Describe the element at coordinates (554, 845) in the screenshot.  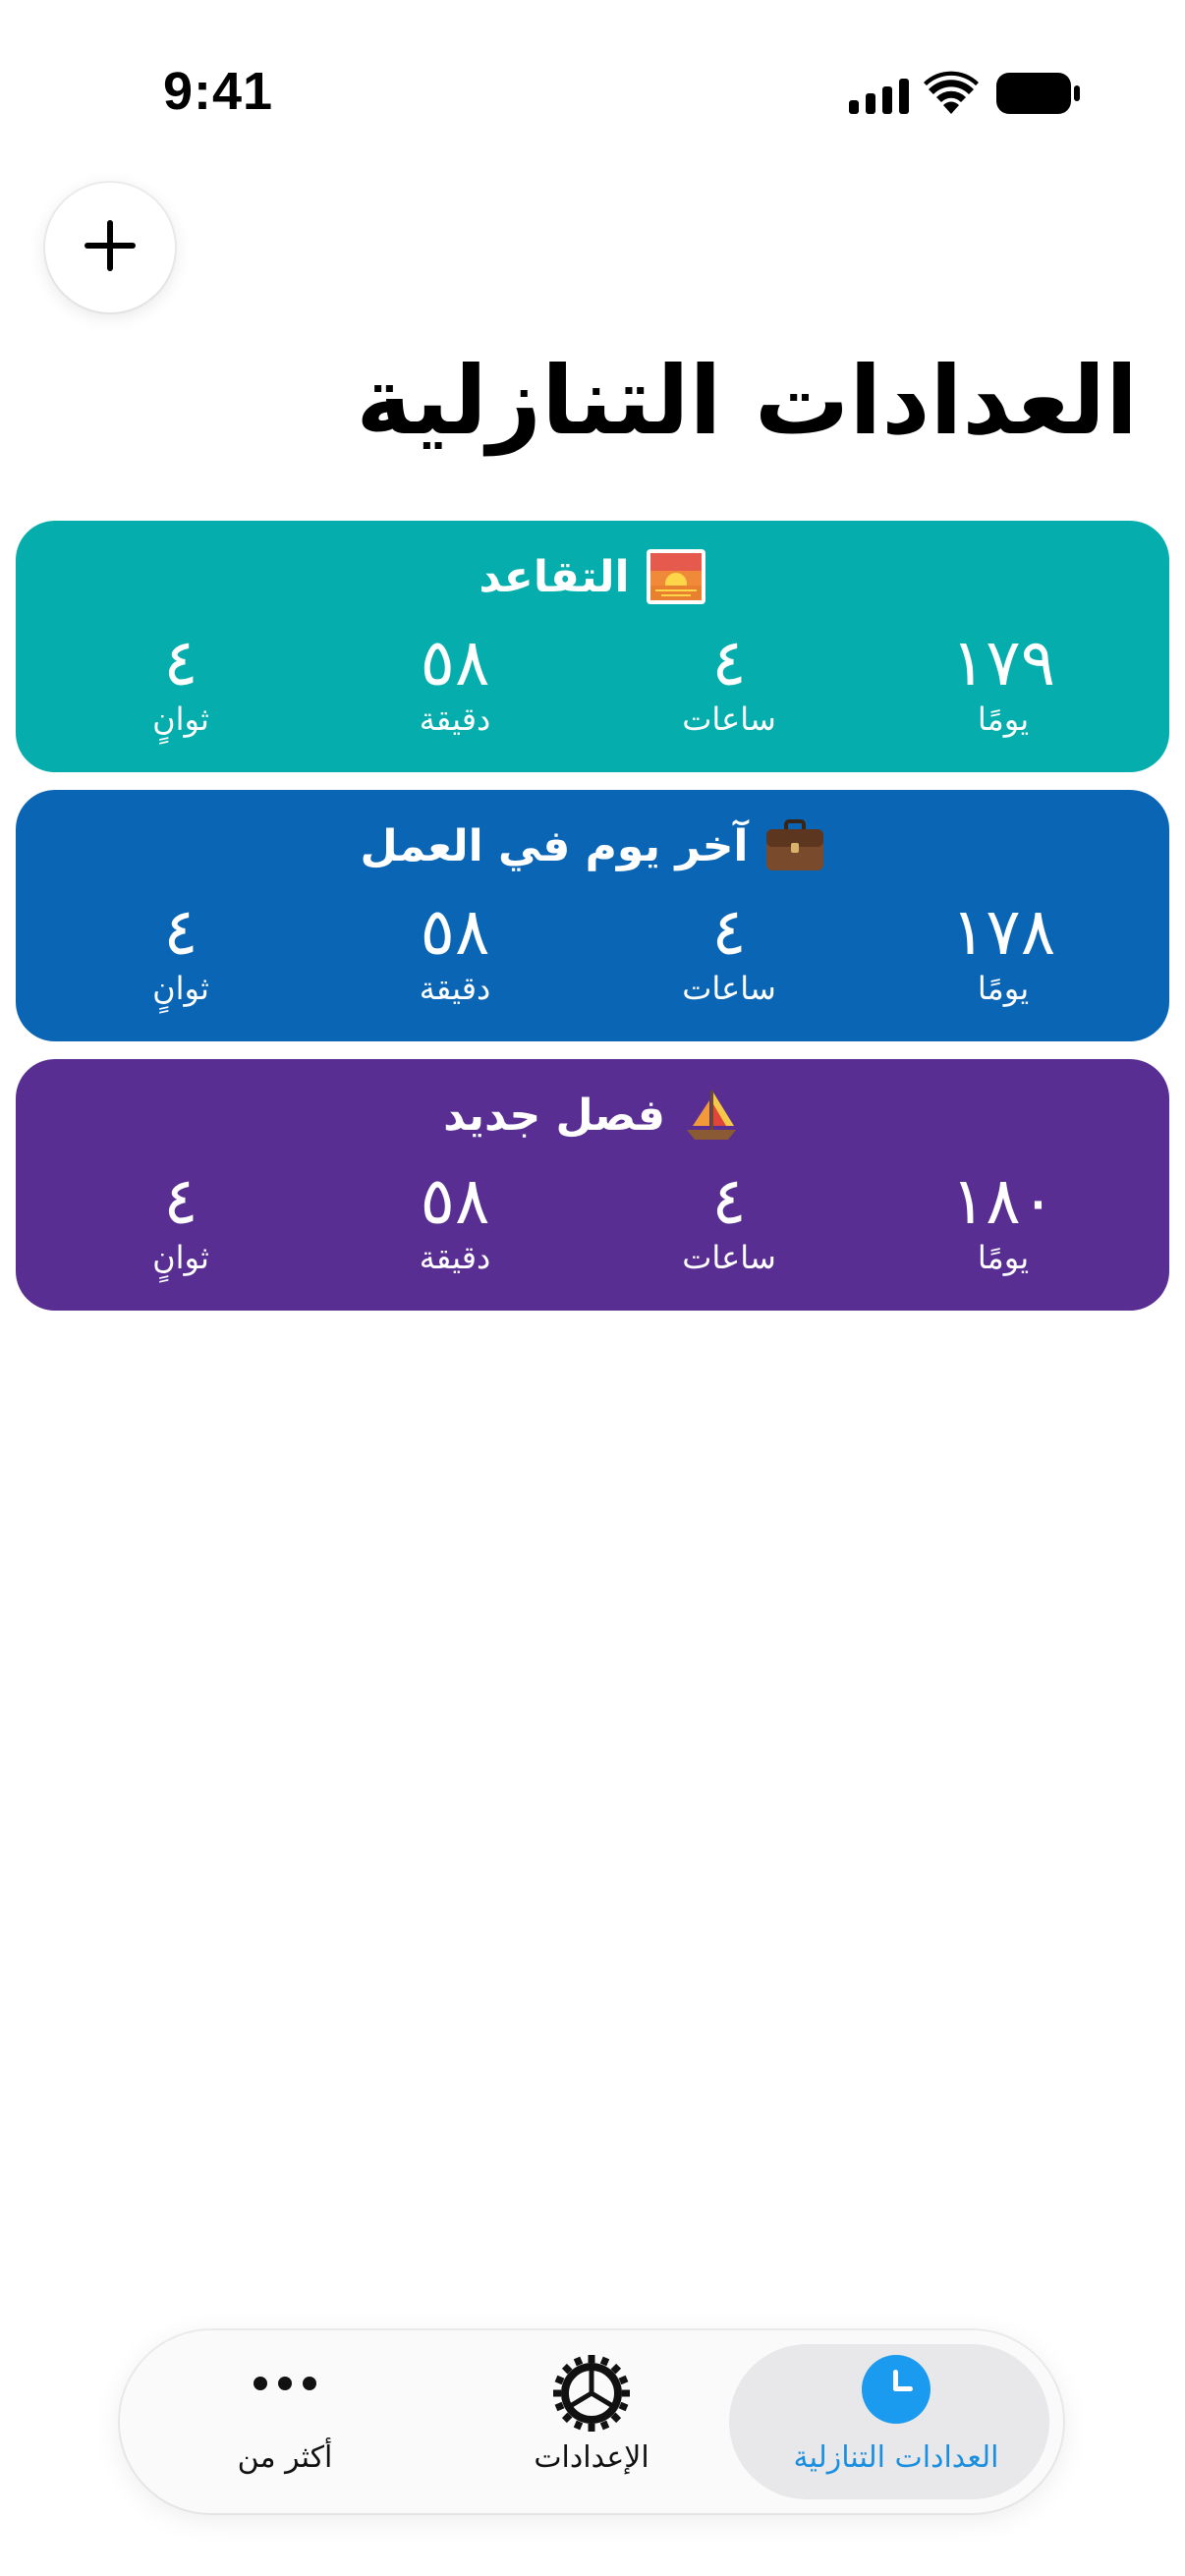
I see `card-title-text: آخر يوم في العمل` at that location.